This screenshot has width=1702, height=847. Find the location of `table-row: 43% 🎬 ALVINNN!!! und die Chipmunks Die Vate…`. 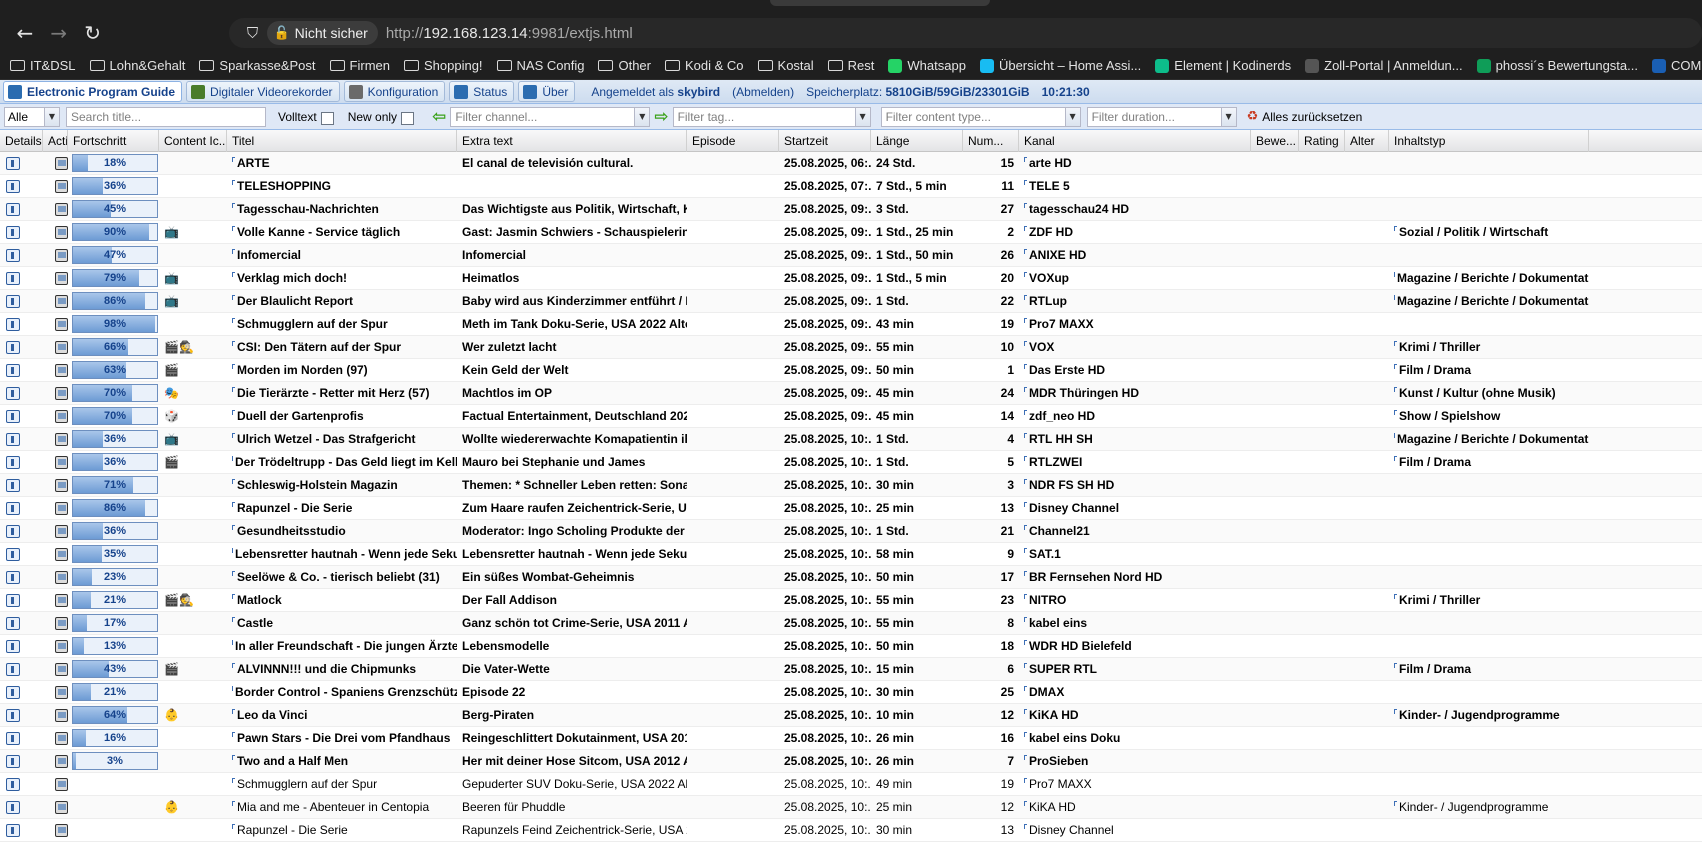

table-row: 43% 🎬 ALVINNN!!! und die Chipmunks Die Vate… is located at coordinates (851, 669).